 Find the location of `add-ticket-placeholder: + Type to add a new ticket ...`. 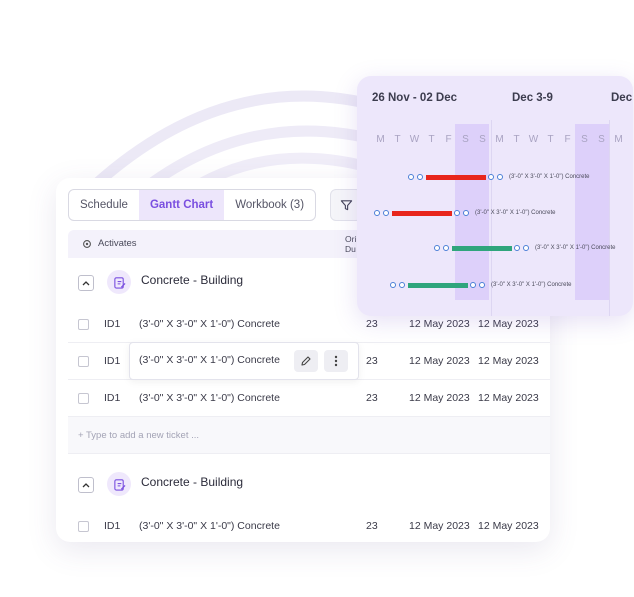

add-ticket-placeholder: + Type to add a new ticket ... is located at coordinates (139, 435).